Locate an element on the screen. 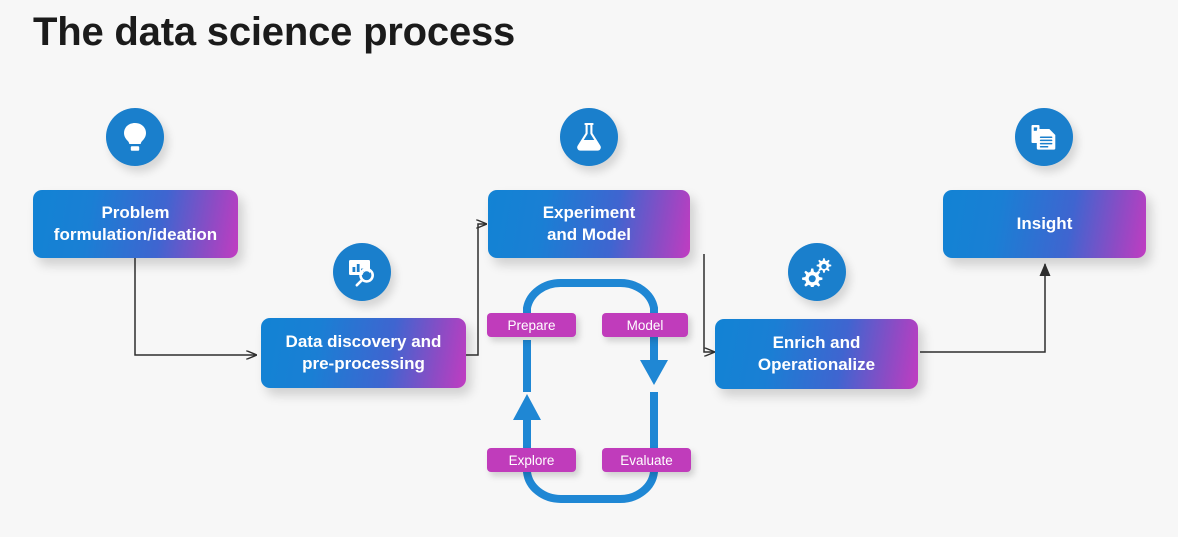  pill-evaluate: Evaluate is located at coordinates (646, 460).